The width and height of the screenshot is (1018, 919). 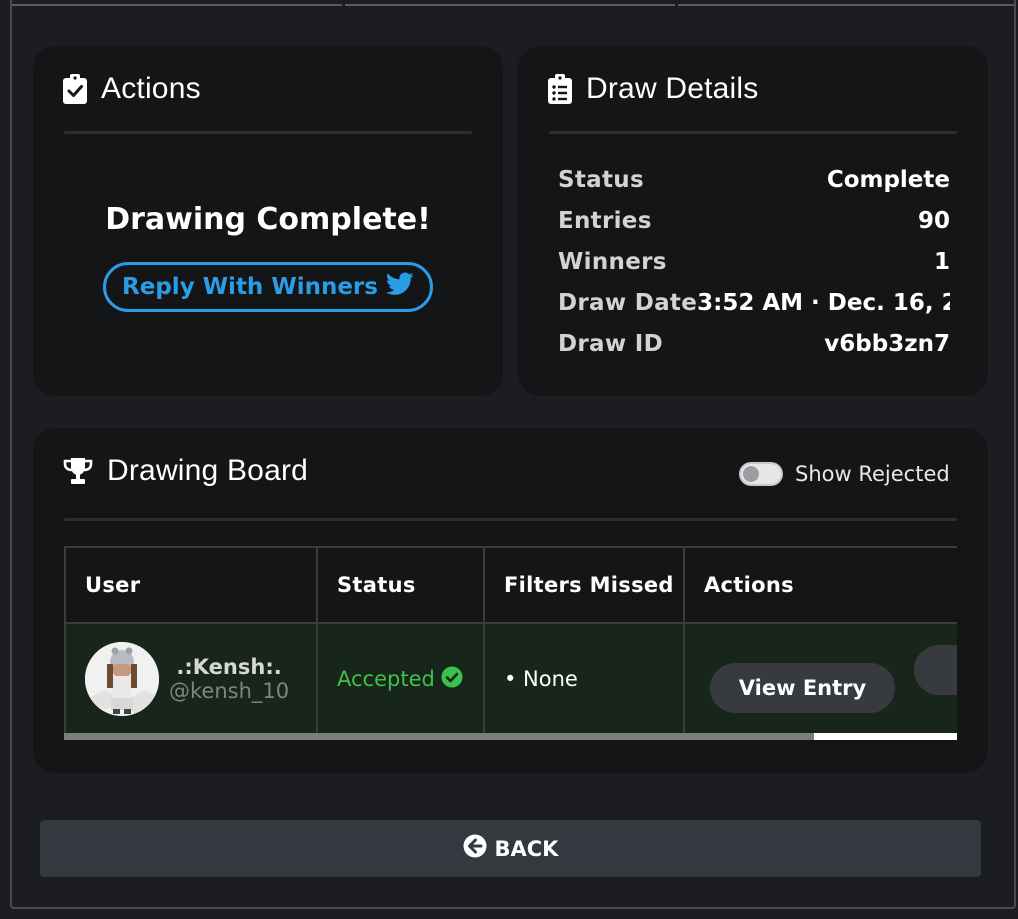 I want to click on table-header-row: User Status Filters Missed Actions, so click(x=510, y=585).